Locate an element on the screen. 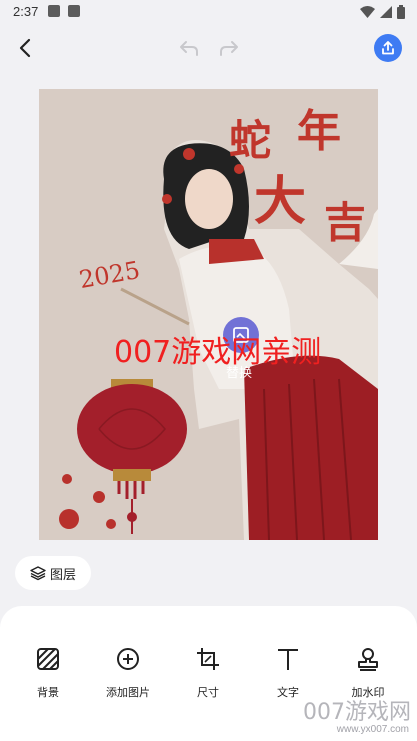  tool-label: 背景 is located at coordinates (48, 692).